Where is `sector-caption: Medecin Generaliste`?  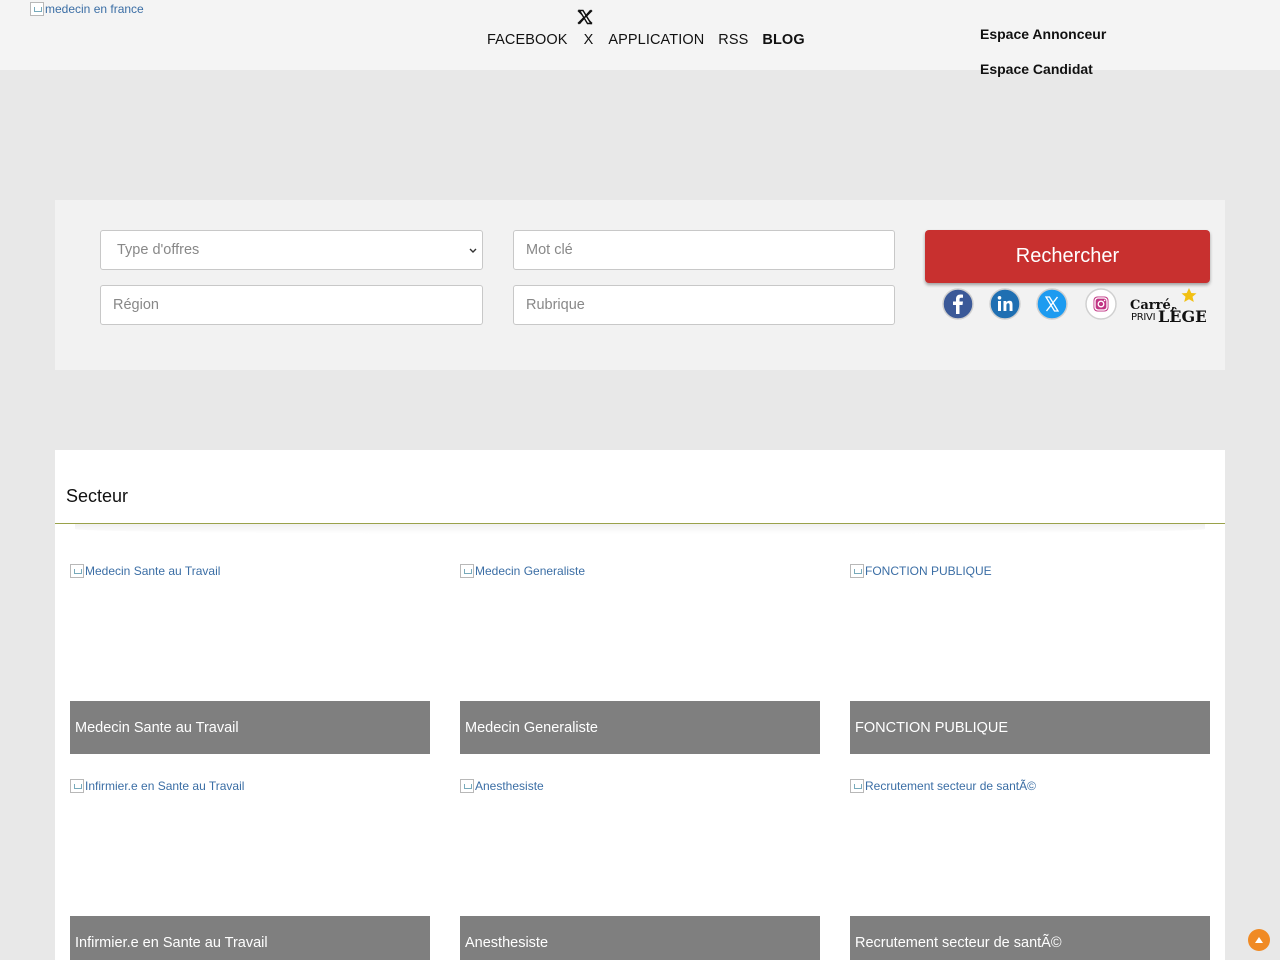
sector-caption: Medecin Generaliste is located at coordinates (640, 727).